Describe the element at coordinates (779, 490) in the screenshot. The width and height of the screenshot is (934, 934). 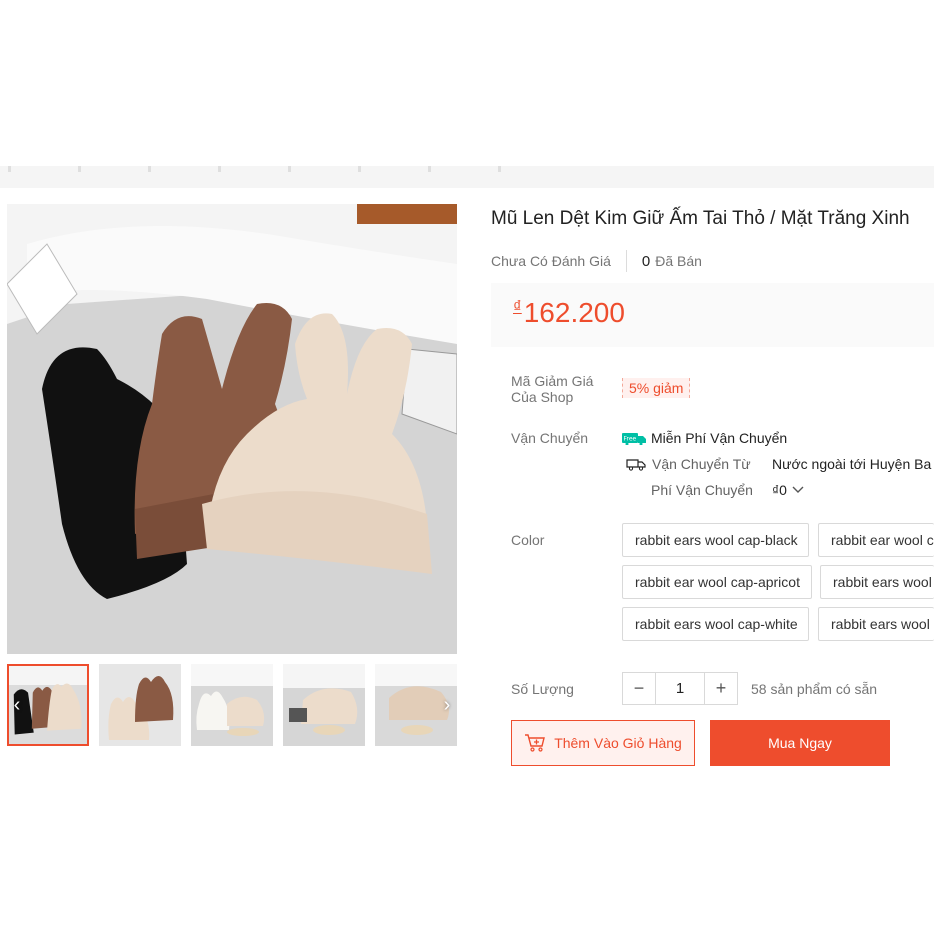
I see `ship-fee-value: ₫0` at that location.